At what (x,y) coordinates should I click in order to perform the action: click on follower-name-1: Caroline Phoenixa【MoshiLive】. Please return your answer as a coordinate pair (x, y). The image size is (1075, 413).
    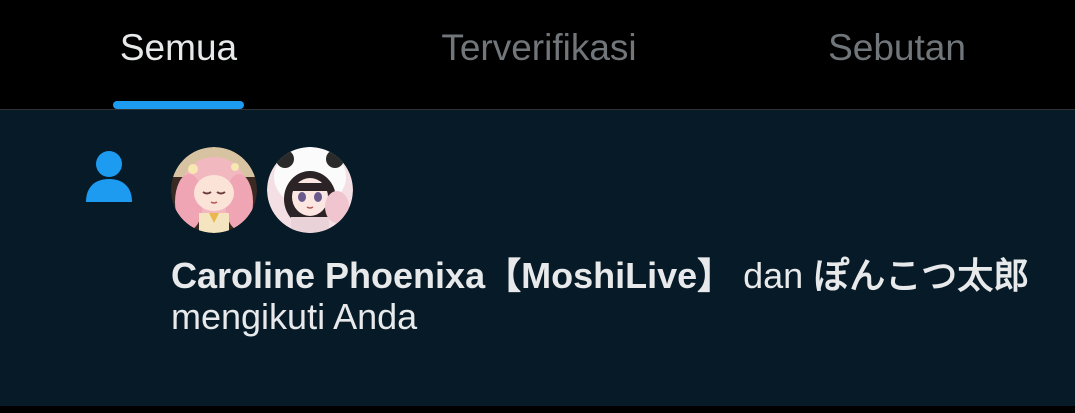
    Looking at the image, I should click on (452, 275).